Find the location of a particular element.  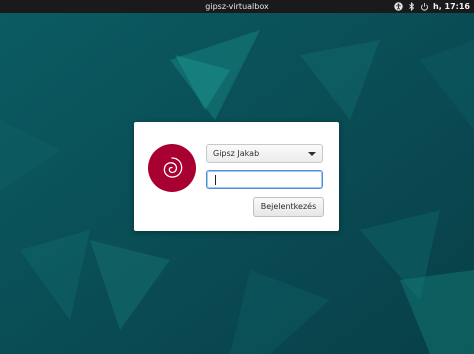

user-avatar is located at coordinates (172, 168).